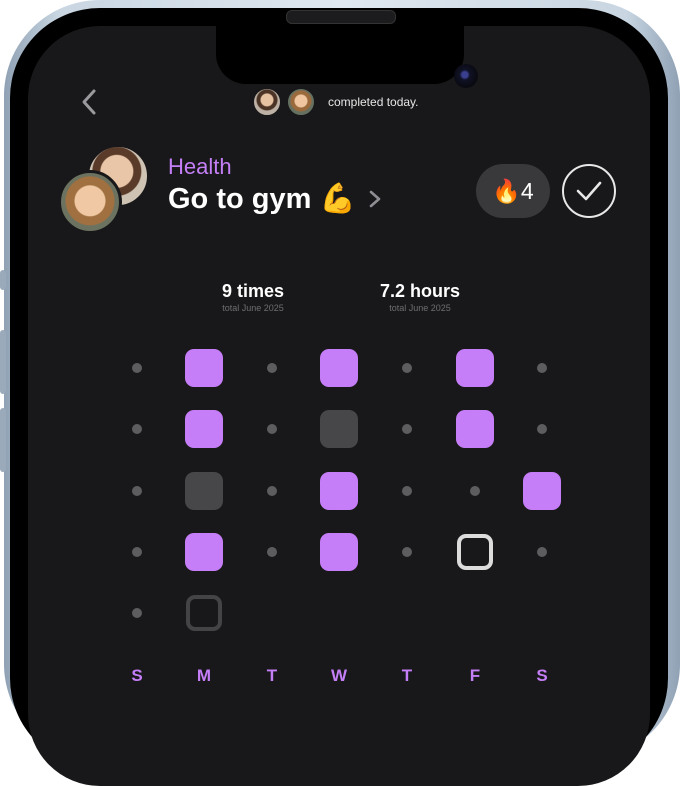 This screenshot has height=786, width=680. What do you see at coordinates (420, 291) in the screenshot?
I see `stat-value: 7.2 hours` at bounding box center [420, 291].